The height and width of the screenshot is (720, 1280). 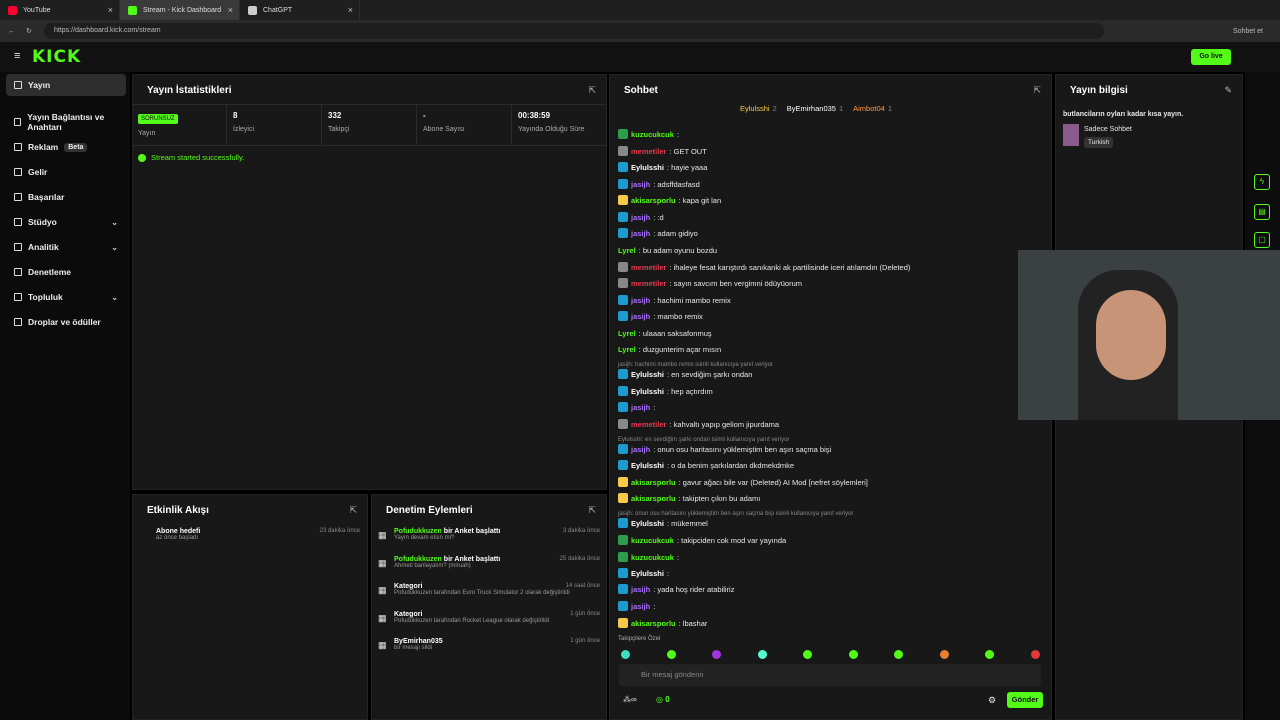 What do you see at coordinates (669, 349) in the screenshot?
I see `chat-message: Lyrel: duzgunterim açar mısın` at bounding box center [669, 349].